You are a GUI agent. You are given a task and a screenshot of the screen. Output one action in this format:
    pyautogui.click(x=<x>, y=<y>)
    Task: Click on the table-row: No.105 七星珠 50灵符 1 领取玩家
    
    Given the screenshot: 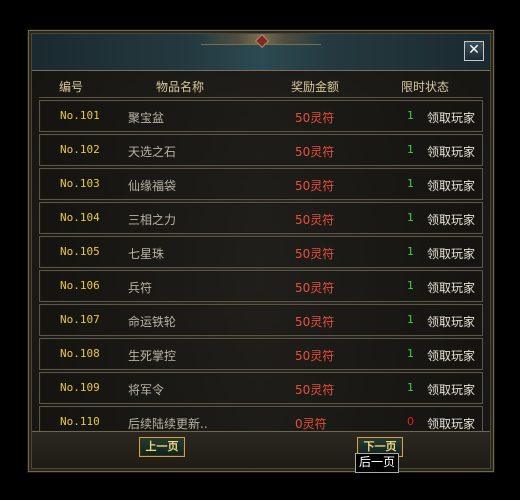 What is the action you would take?
    pyautogui.click(x=261, y=252)
    